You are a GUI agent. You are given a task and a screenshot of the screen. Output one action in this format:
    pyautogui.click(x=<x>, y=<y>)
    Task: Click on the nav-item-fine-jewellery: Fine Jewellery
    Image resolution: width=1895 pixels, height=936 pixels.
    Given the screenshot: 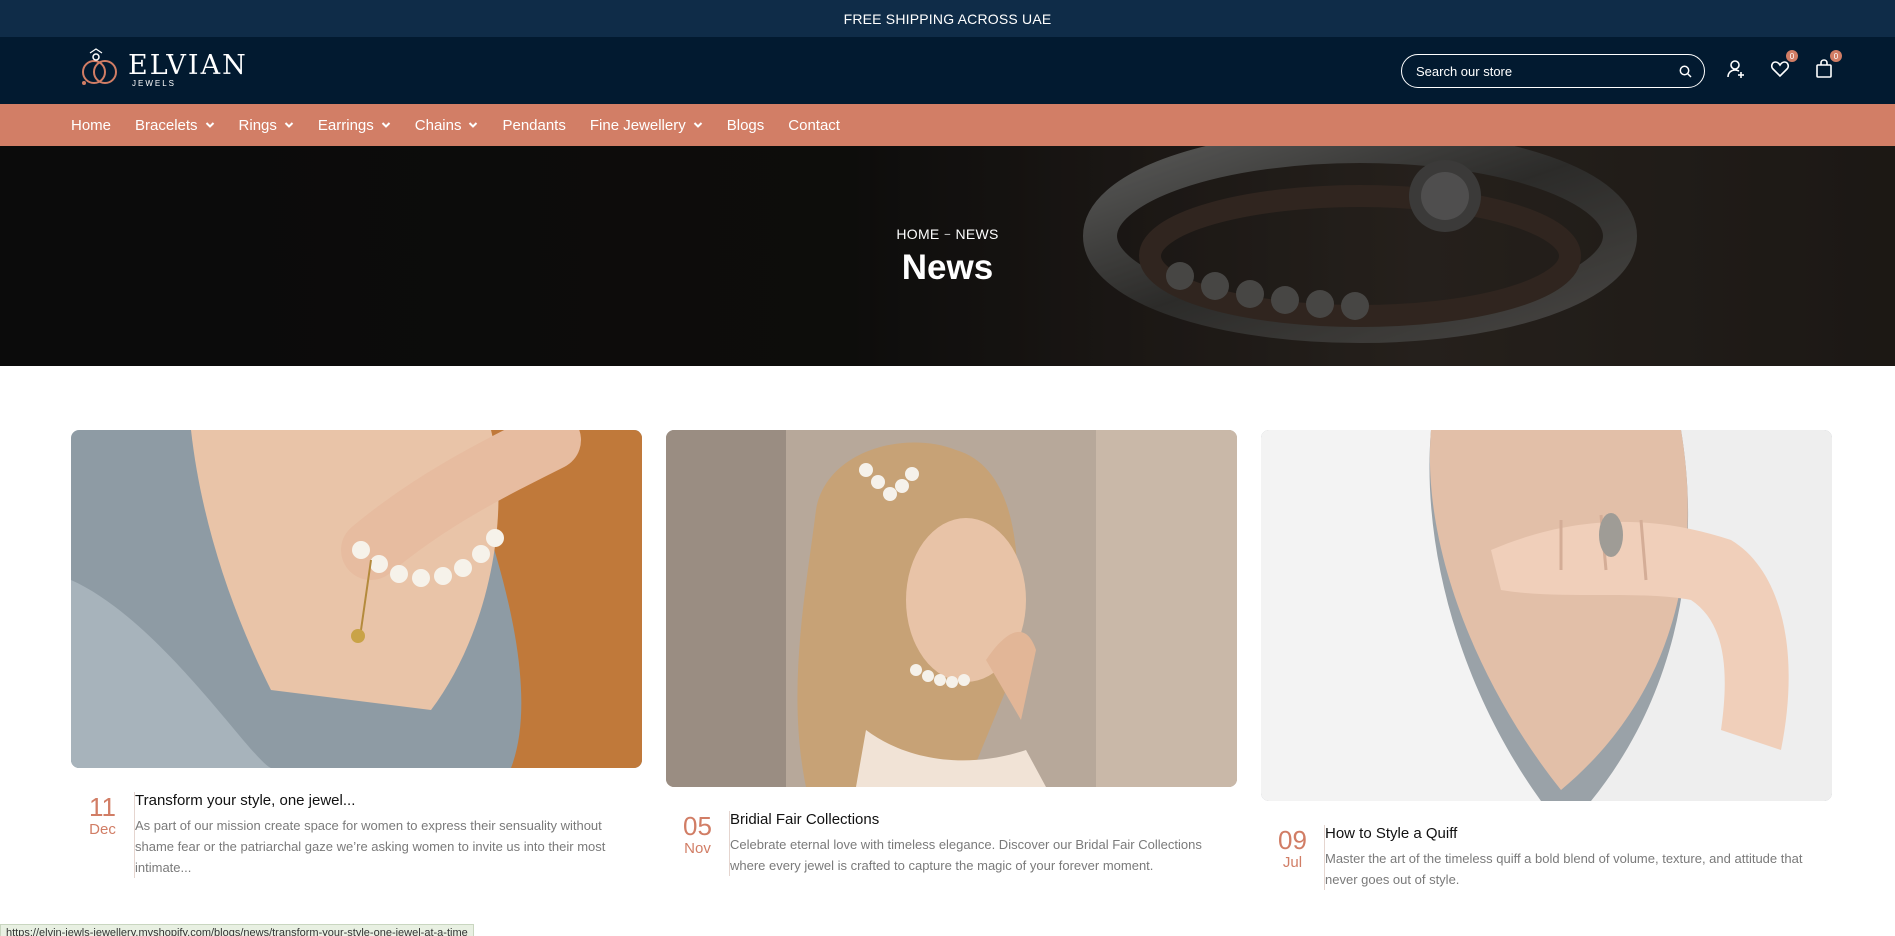 What is the action you would take?
    pyautogui.click(x=646, y=125)
    